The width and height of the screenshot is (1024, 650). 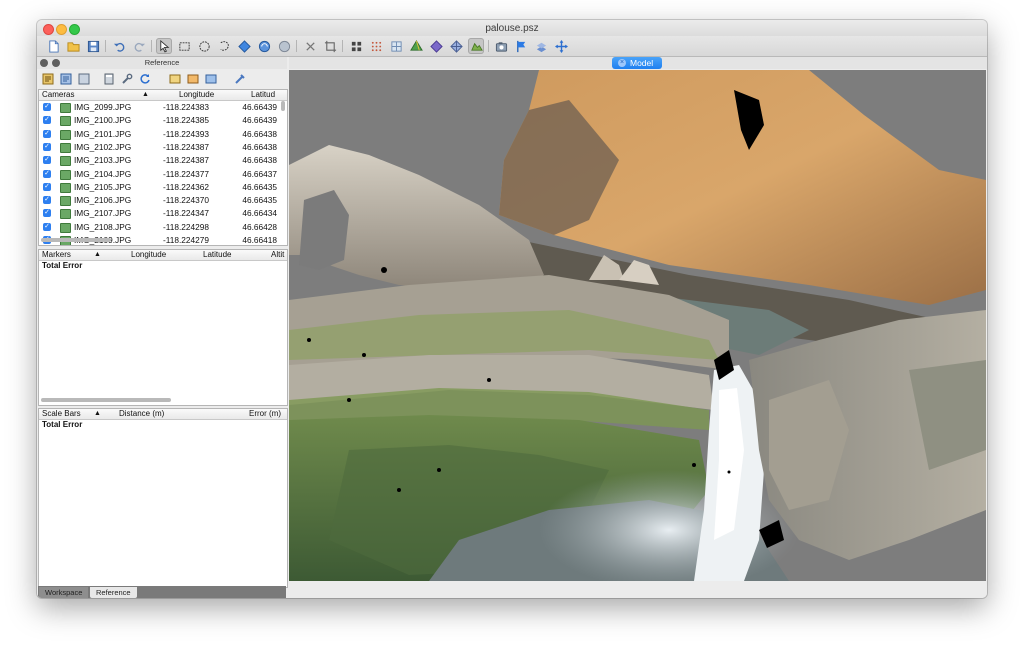 What do you see at coordinates (159, 134) in the screenshot?
I see `table-row: ✓ IMG_2101.JPG -118.224393 46.66438` at bounding box center [159, 134].